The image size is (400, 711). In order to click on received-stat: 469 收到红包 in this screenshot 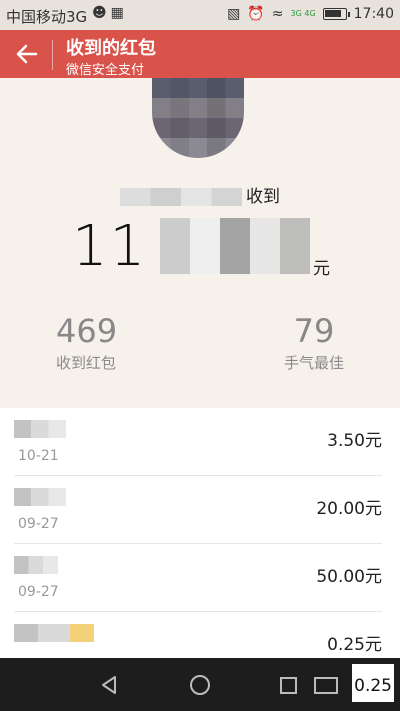, I will do `click(86, 342)`.